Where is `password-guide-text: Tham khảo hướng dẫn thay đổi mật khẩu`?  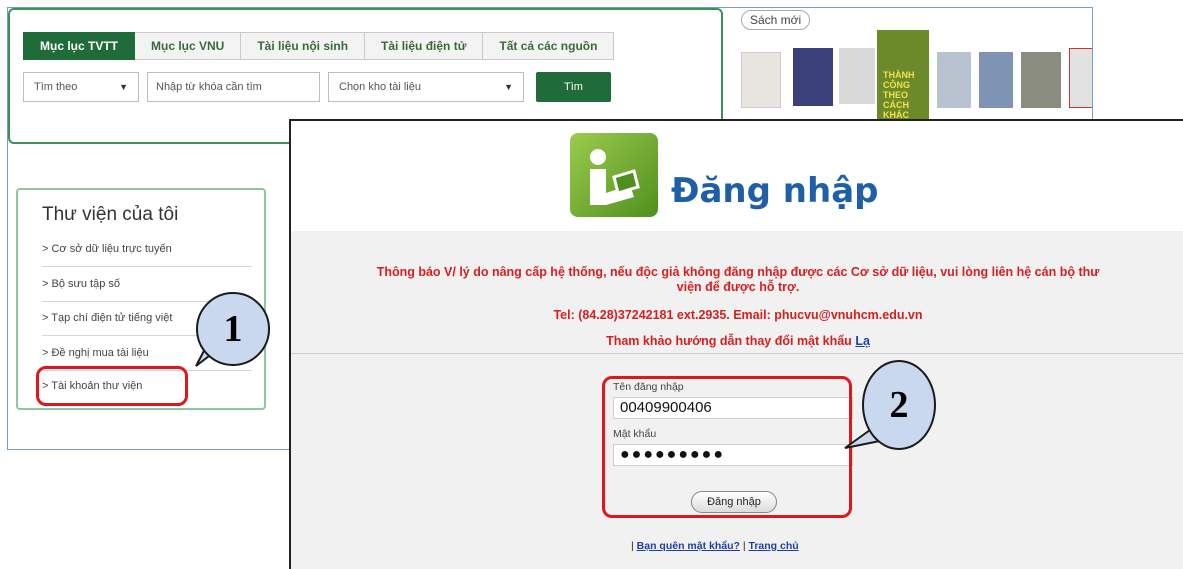
password-guide-text: Tham khảo hướng dẫn thay đổi mật khẩu is located at coordinates (729, 341).